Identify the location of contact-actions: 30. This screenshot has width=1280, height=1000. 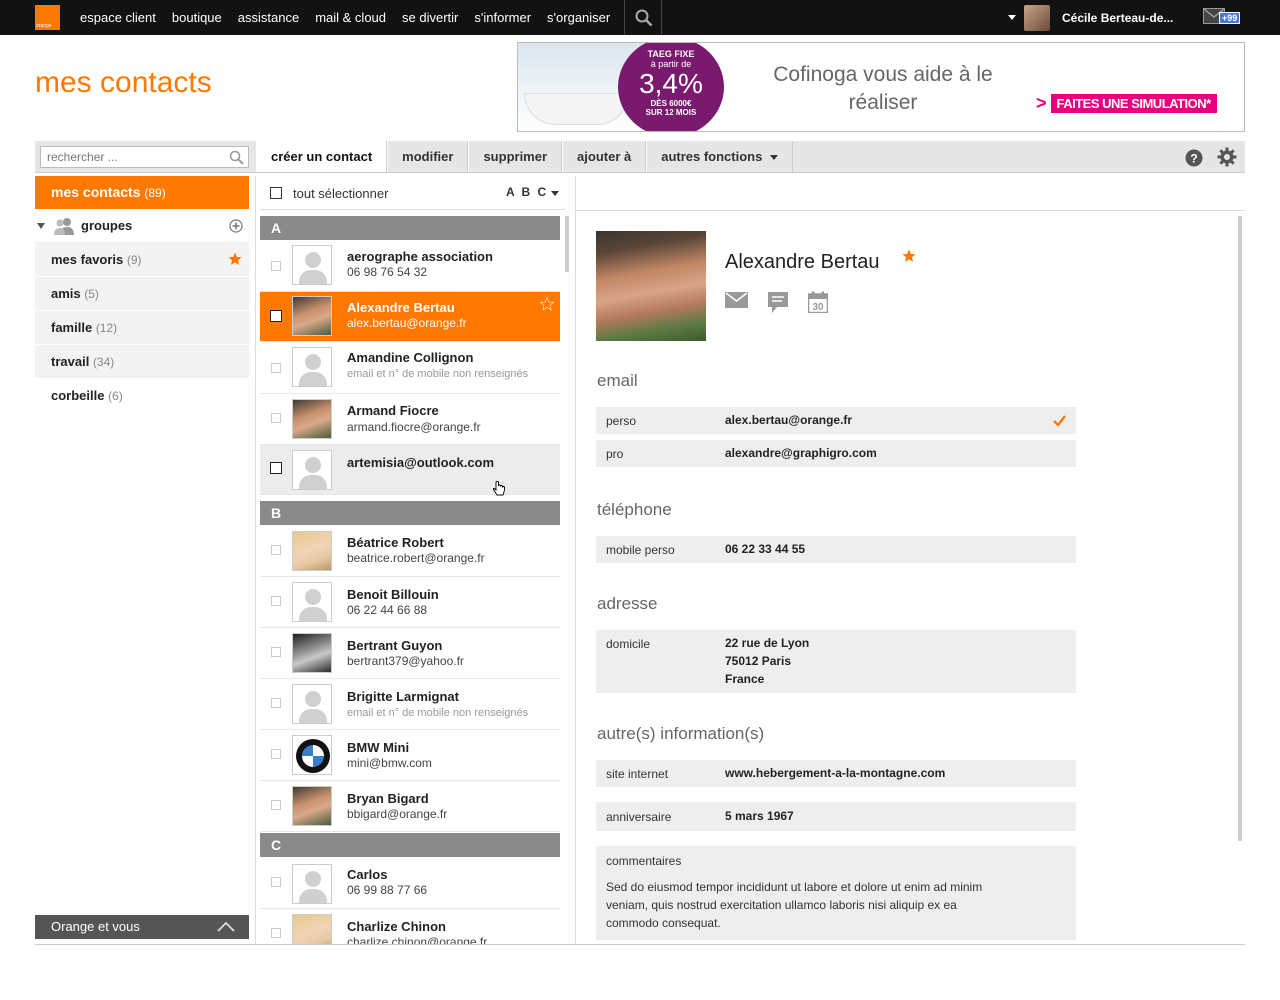
(776, 303).